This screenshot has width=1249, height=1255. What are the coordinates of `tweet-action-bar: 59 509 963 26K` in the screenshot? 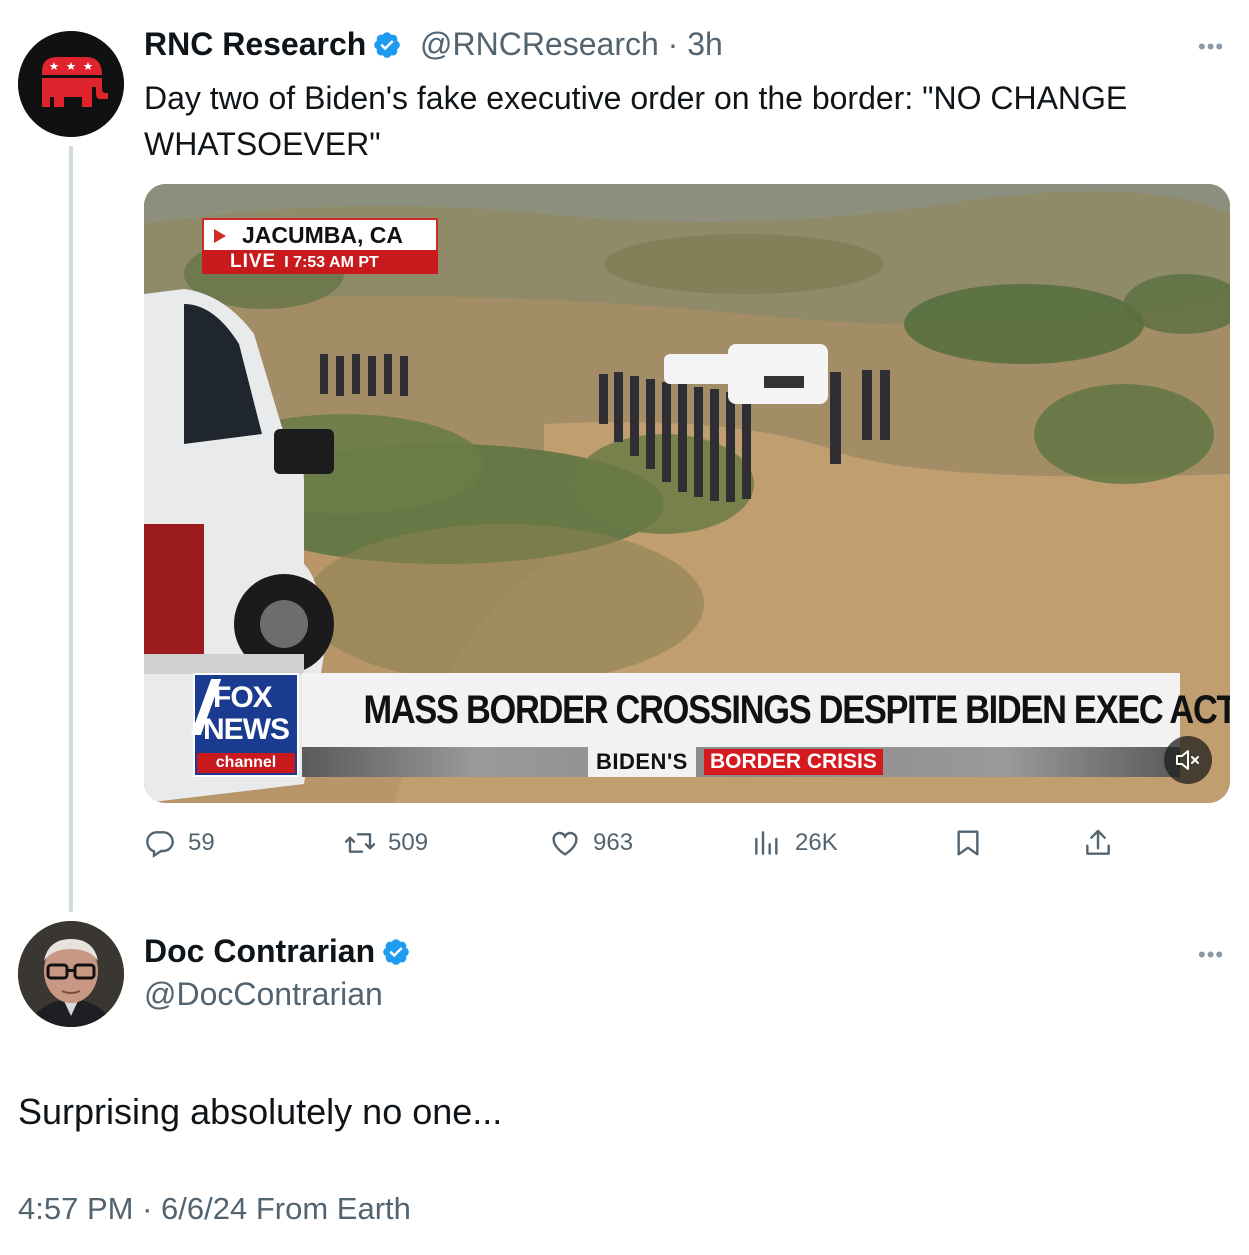 It's located at (687, 843).